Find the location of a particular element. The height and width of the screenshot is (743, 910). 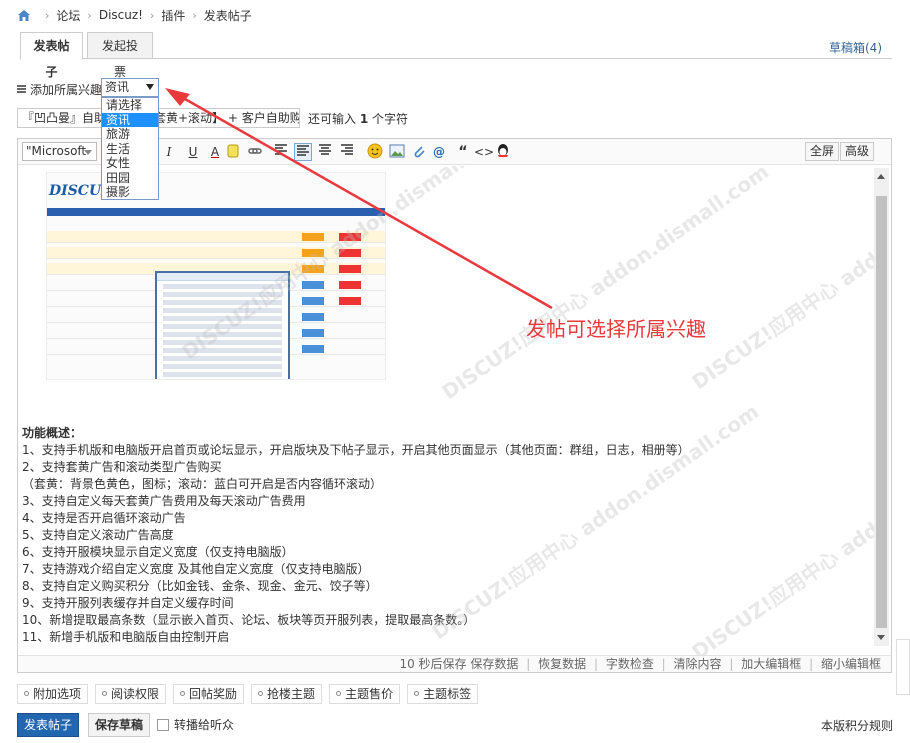

breadcrumb-plugin: 插件 is located at coordinates (173, 15).